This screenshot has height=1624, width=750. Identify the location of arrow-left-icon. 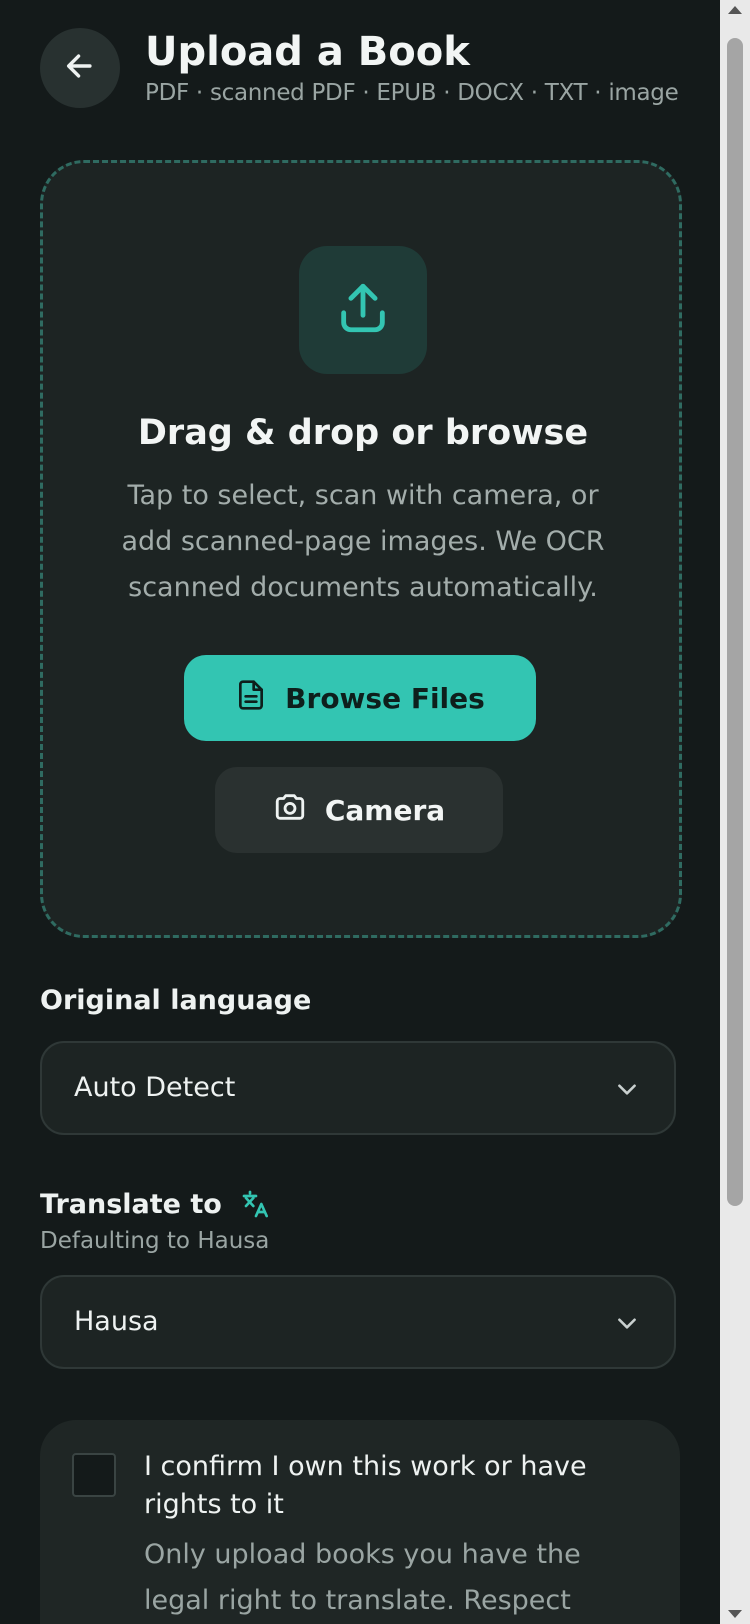
(80, 68).